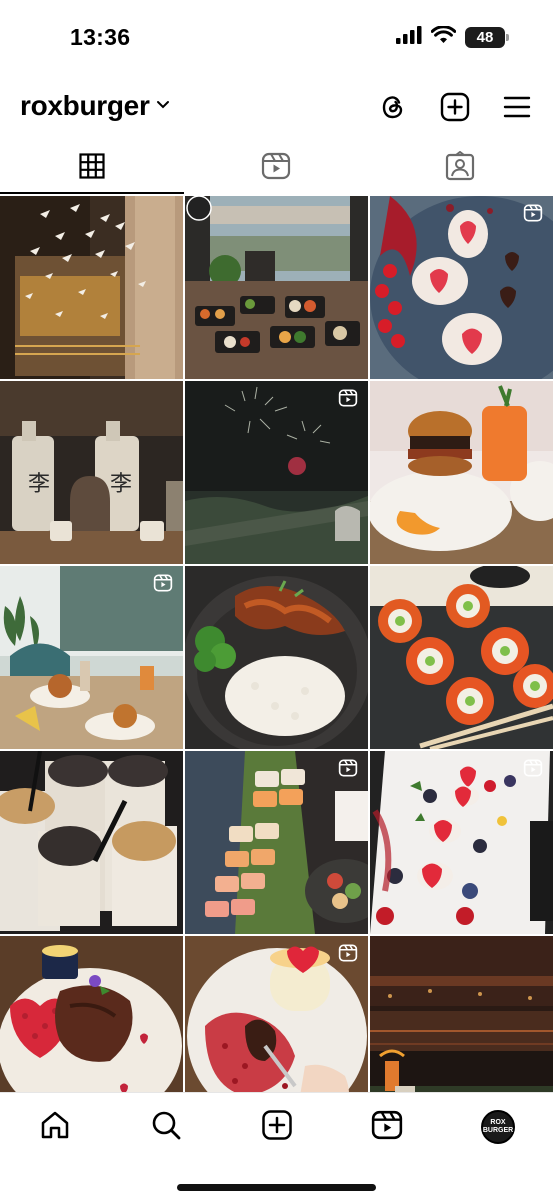 The width and height of the screenshot is (553, 1201). What do you see at coordinates (517, 107) in the screenshot?
I see `menu-icon` at bounding box center [517, 107].